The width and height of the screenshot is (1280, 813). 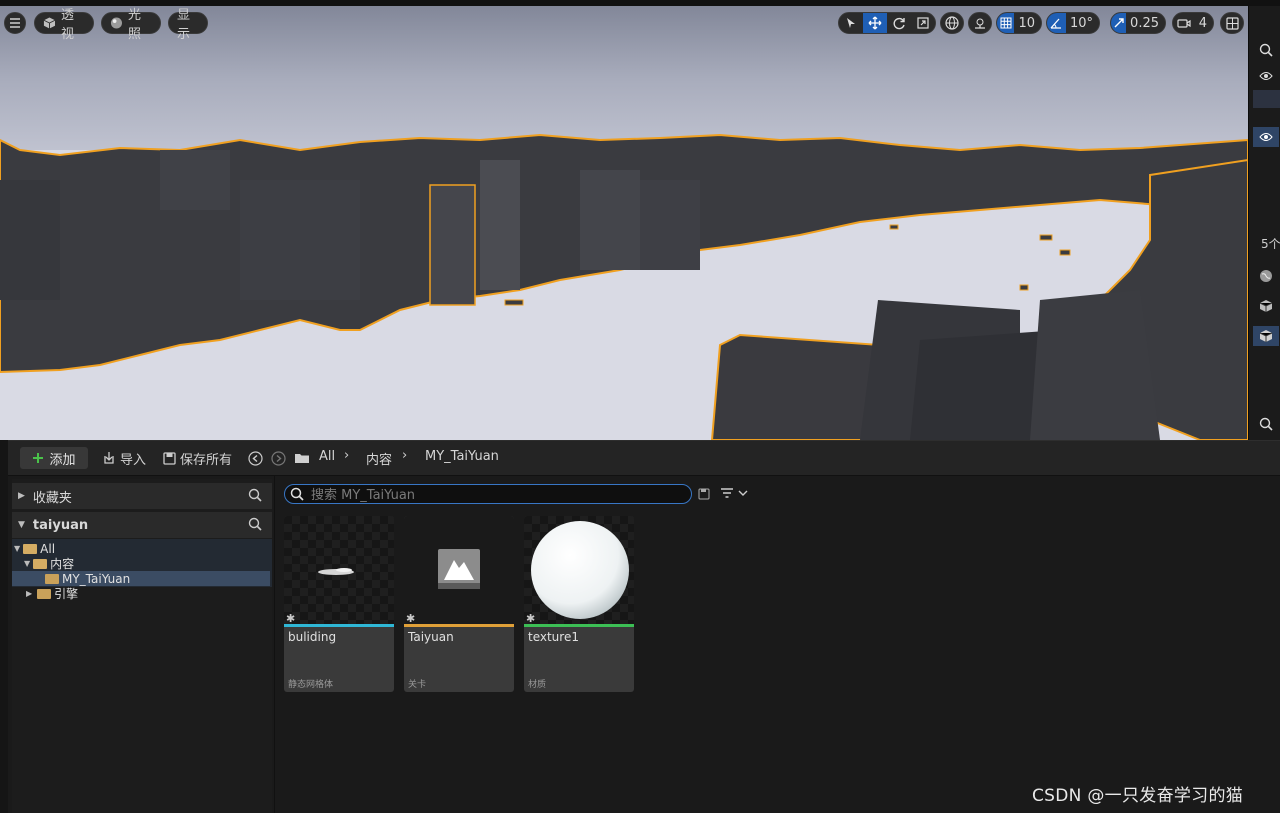 I want to click on scale-icon, so click(x=923, y=23).